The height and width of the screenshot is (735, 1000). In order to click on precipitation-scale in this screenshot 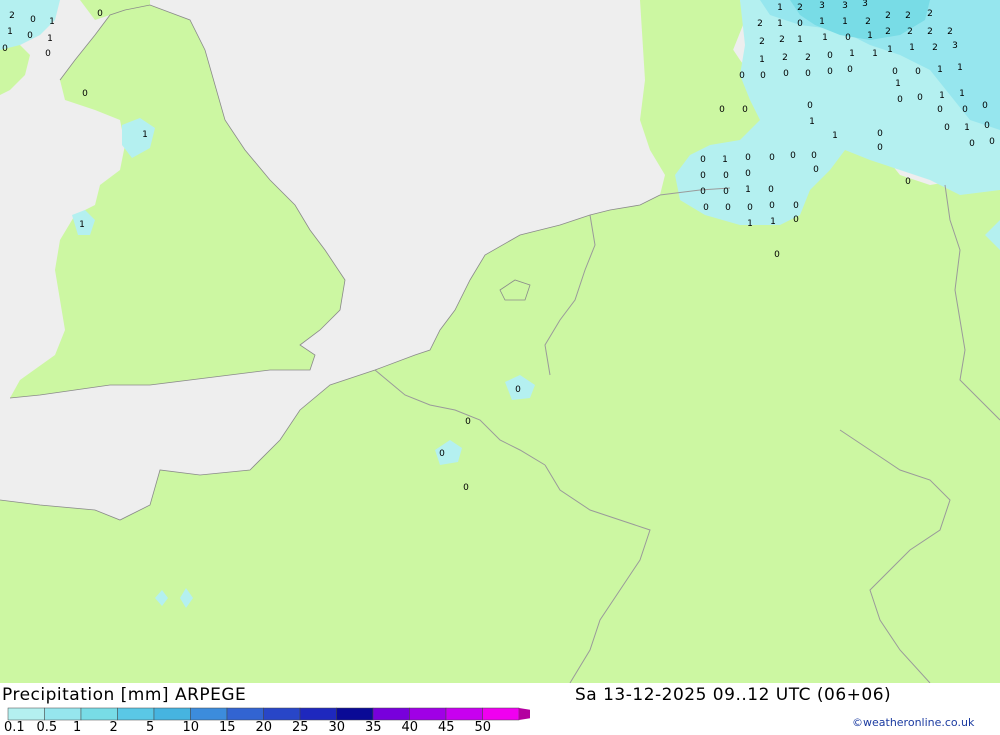, I will do `click(268, 714)`.